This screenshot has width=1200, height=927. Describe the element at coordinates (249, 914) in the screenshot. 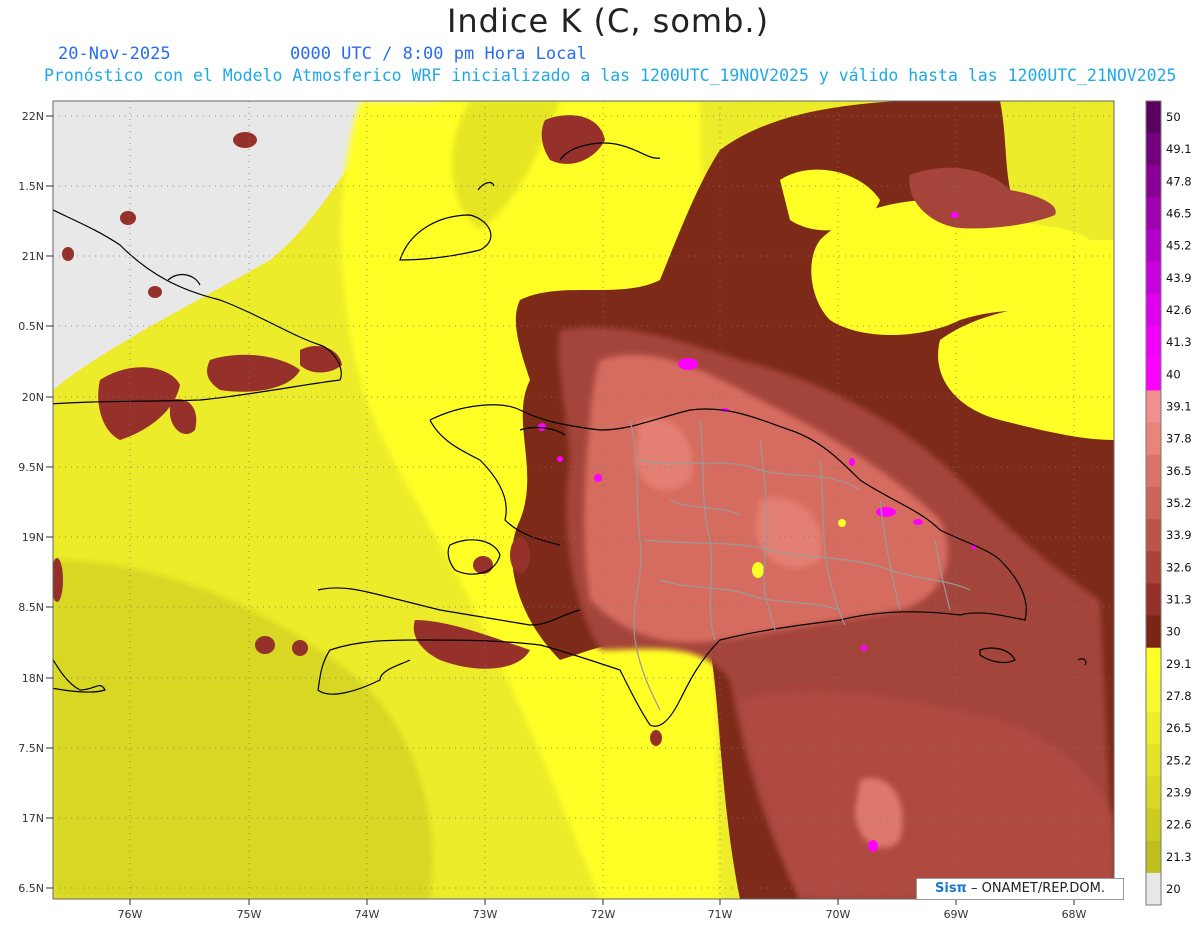

I see `lon-label: 75W` at that location.